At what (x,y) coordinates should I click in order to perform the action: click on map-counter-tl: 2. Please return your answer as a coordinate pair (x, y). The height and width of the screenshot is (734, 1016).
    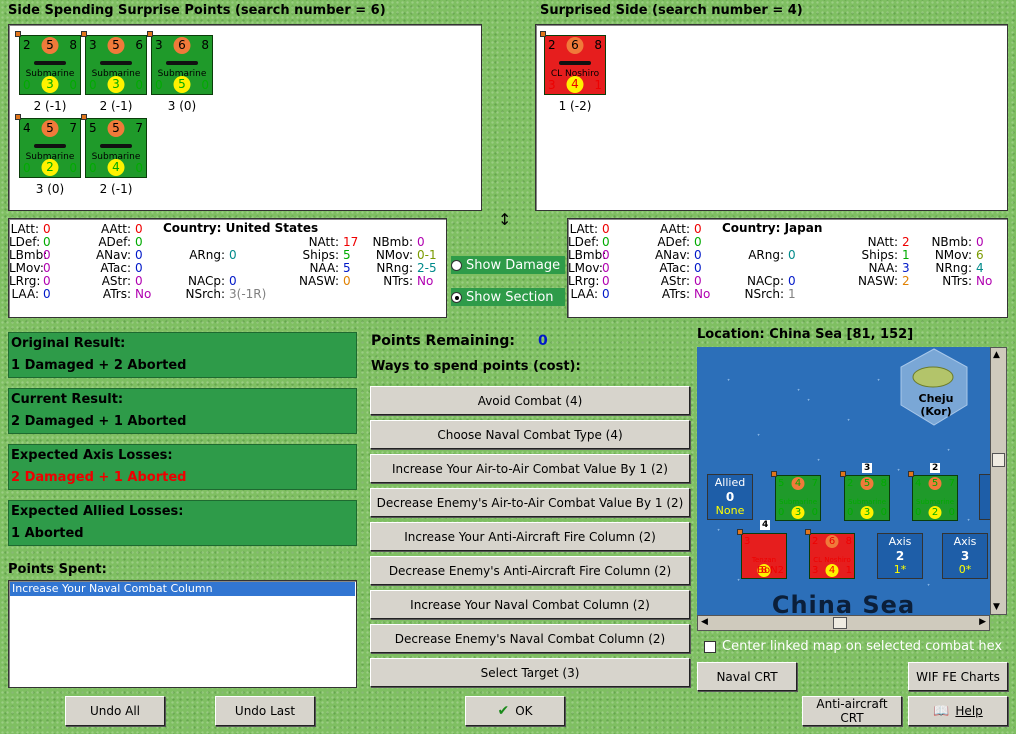
    Looking at the image, I should click on (815, 541).